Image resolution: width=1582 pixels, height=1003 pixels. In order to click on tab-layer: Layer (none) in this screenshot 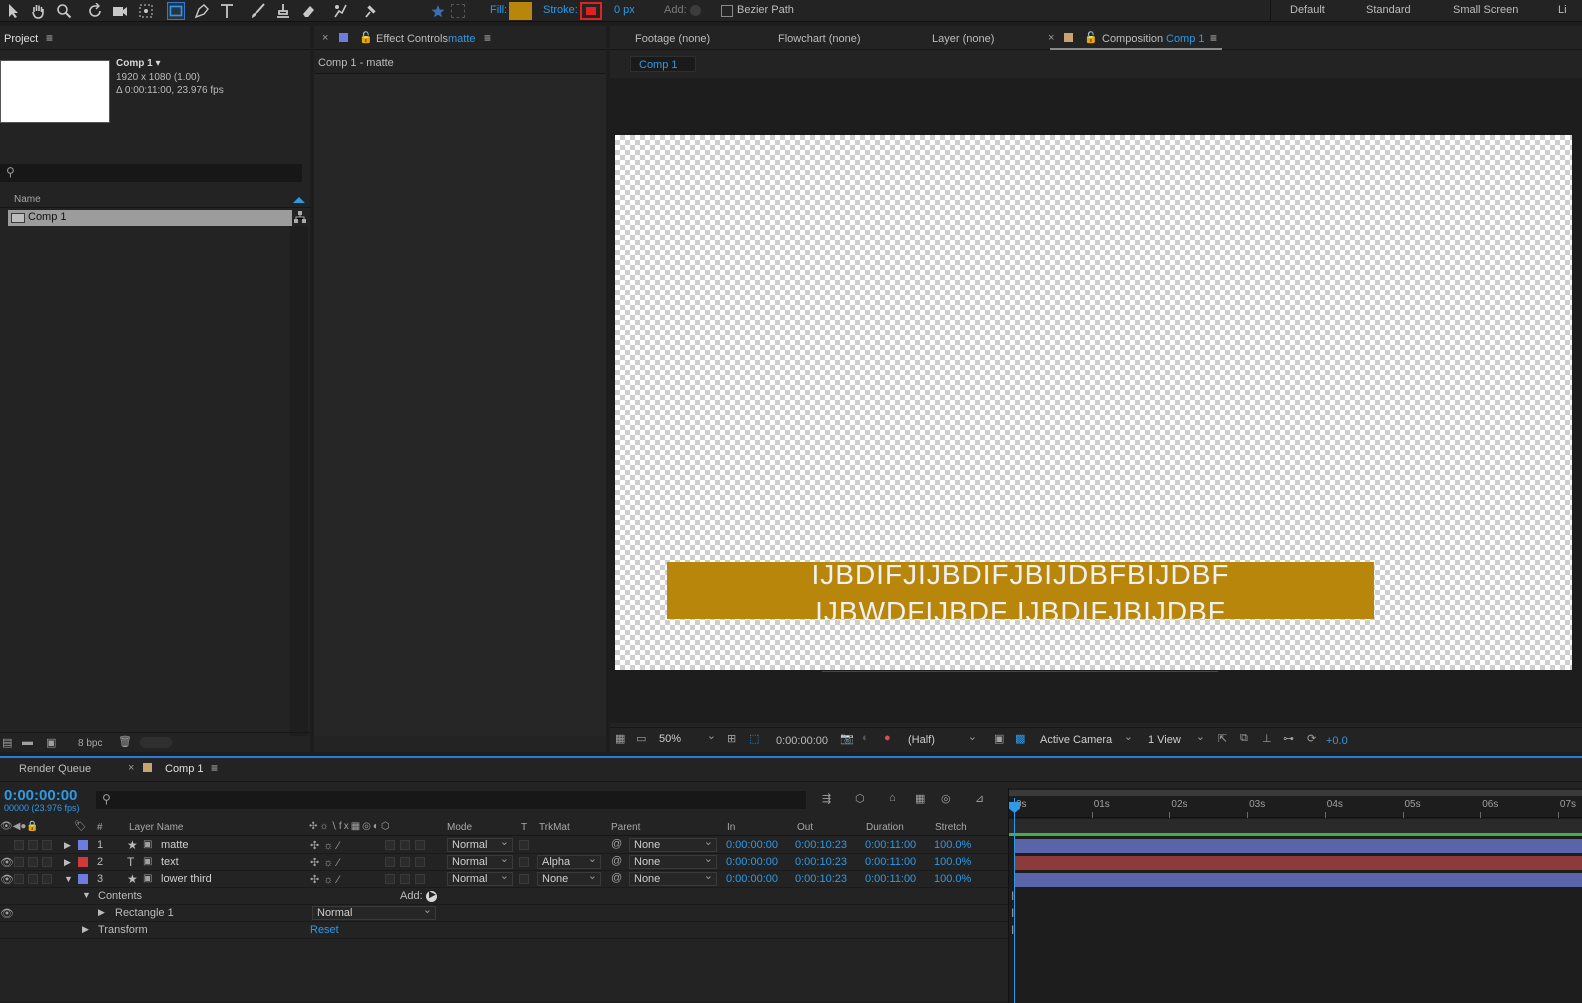, I will do `click(963, 39)`.